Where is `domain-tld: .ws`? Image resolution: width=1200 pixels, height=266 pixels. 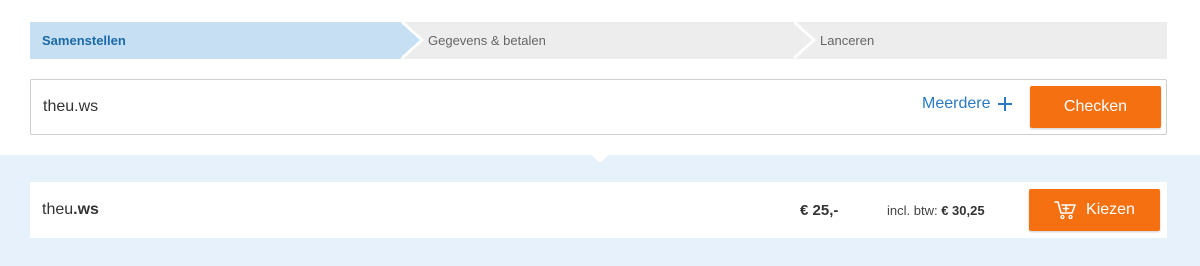
domain-tld: .ws is located at coordinates (86, 209).